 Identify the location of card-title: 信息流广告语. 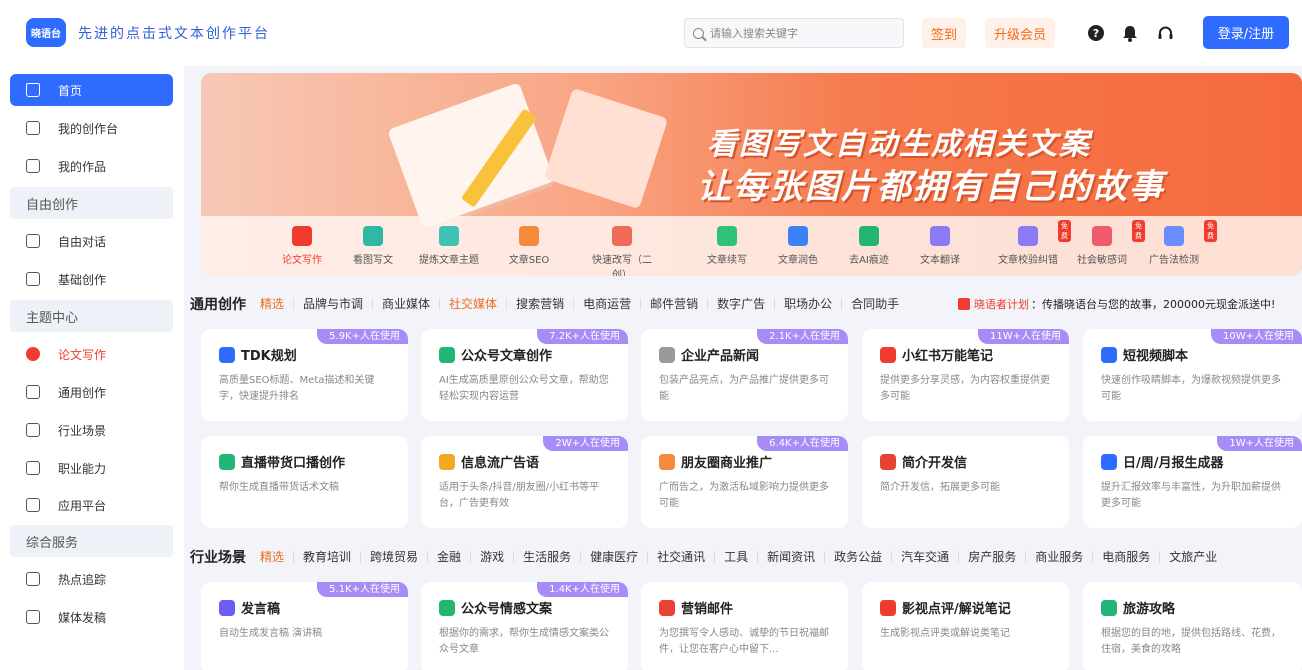
(500, 463).